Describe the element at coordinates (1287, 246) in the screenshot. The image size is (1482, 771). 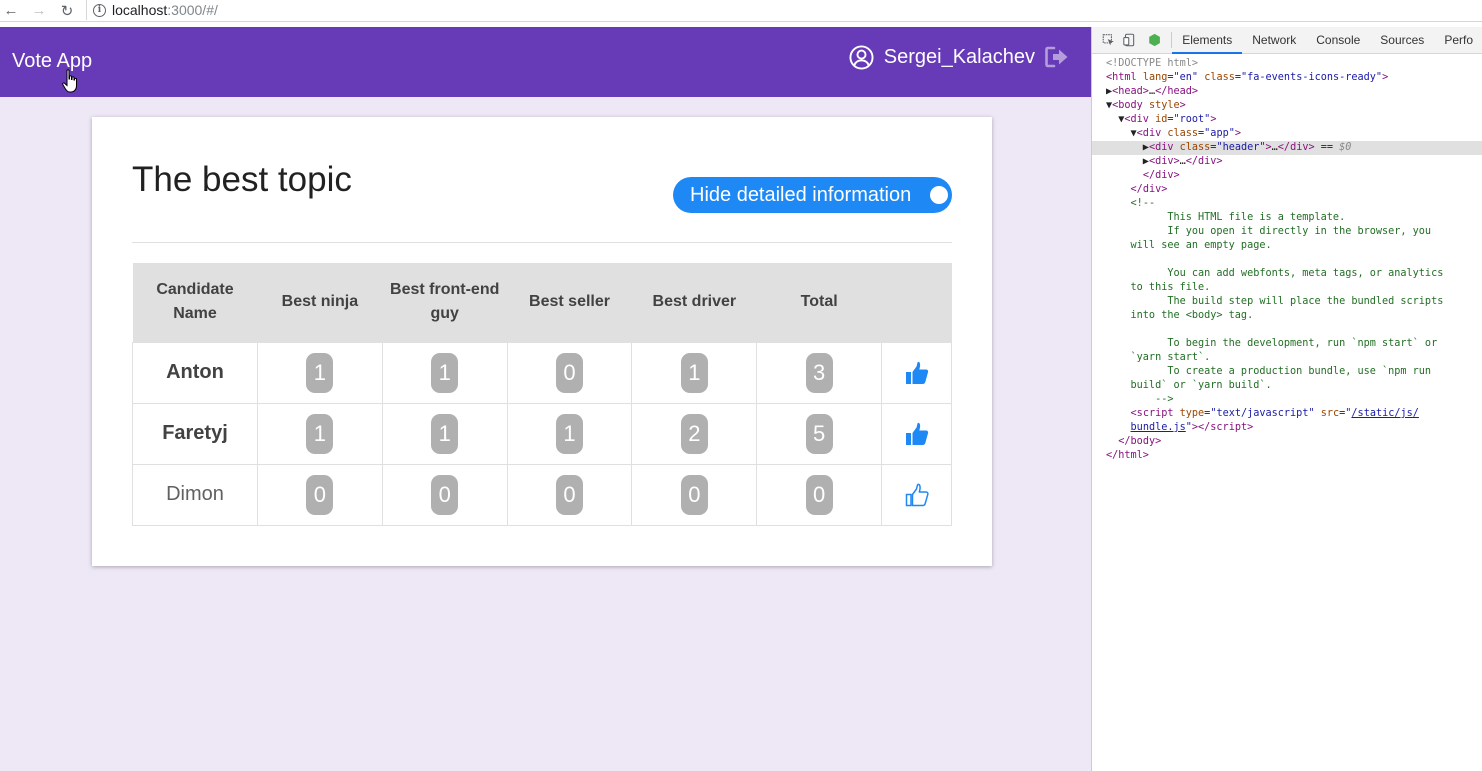
I see `dom-line: will see an empty page.` at that location.